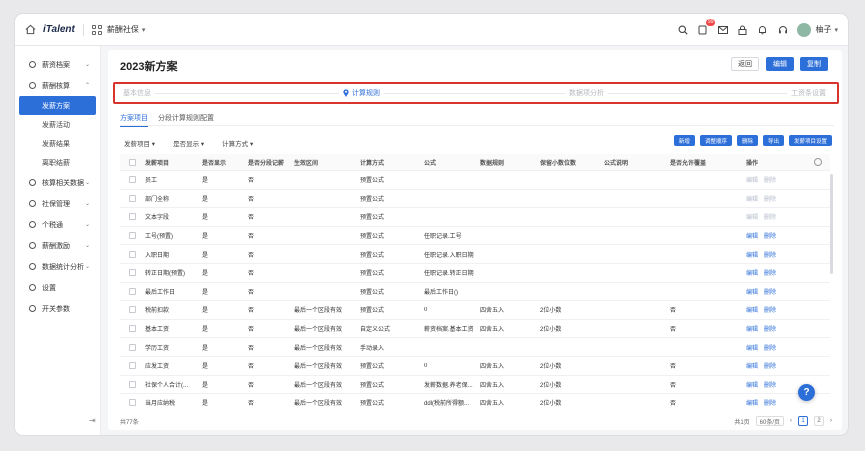 The image size is (865, 451). I want to click on row-actions: 编辑 删除, so click(768, 347).